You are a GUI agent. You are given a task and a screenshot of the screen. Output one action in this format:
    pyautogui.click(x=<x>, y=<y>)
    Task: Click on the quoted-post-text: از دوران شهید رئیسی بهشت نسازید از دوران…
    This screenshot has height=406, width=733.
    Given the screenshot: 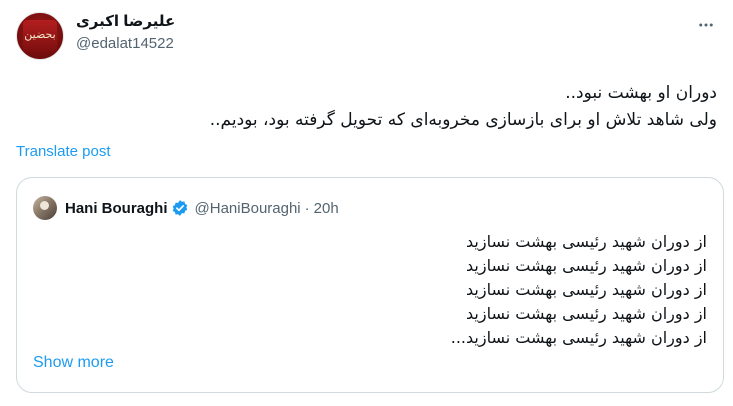 What is the action you would take?
    pyautogui.click(x=579, y=290)
    